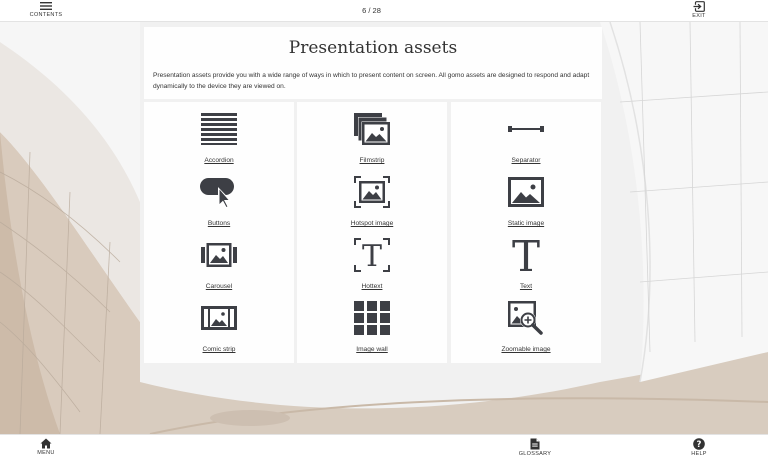 Image resolution: width=768 pixels, height=458 pixels. I want to click on asset-label: Text, so click(526, 286).